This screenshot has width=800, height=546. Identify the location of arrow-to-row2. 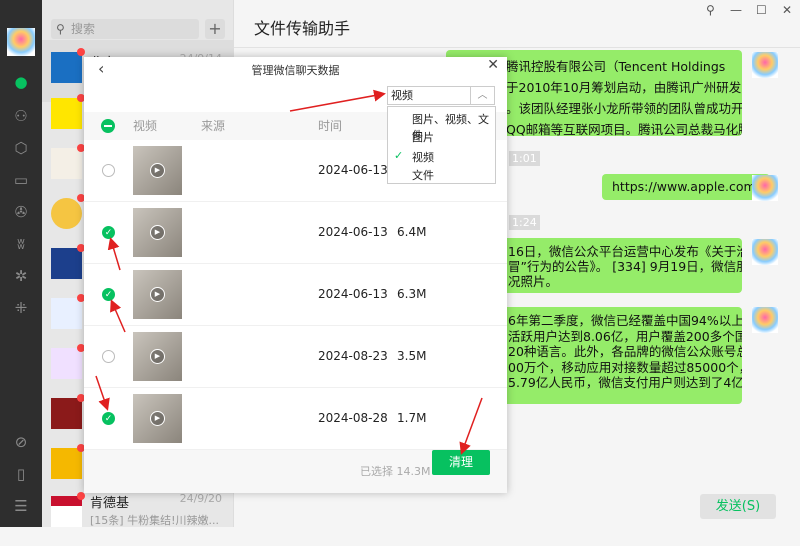
(114, 254).